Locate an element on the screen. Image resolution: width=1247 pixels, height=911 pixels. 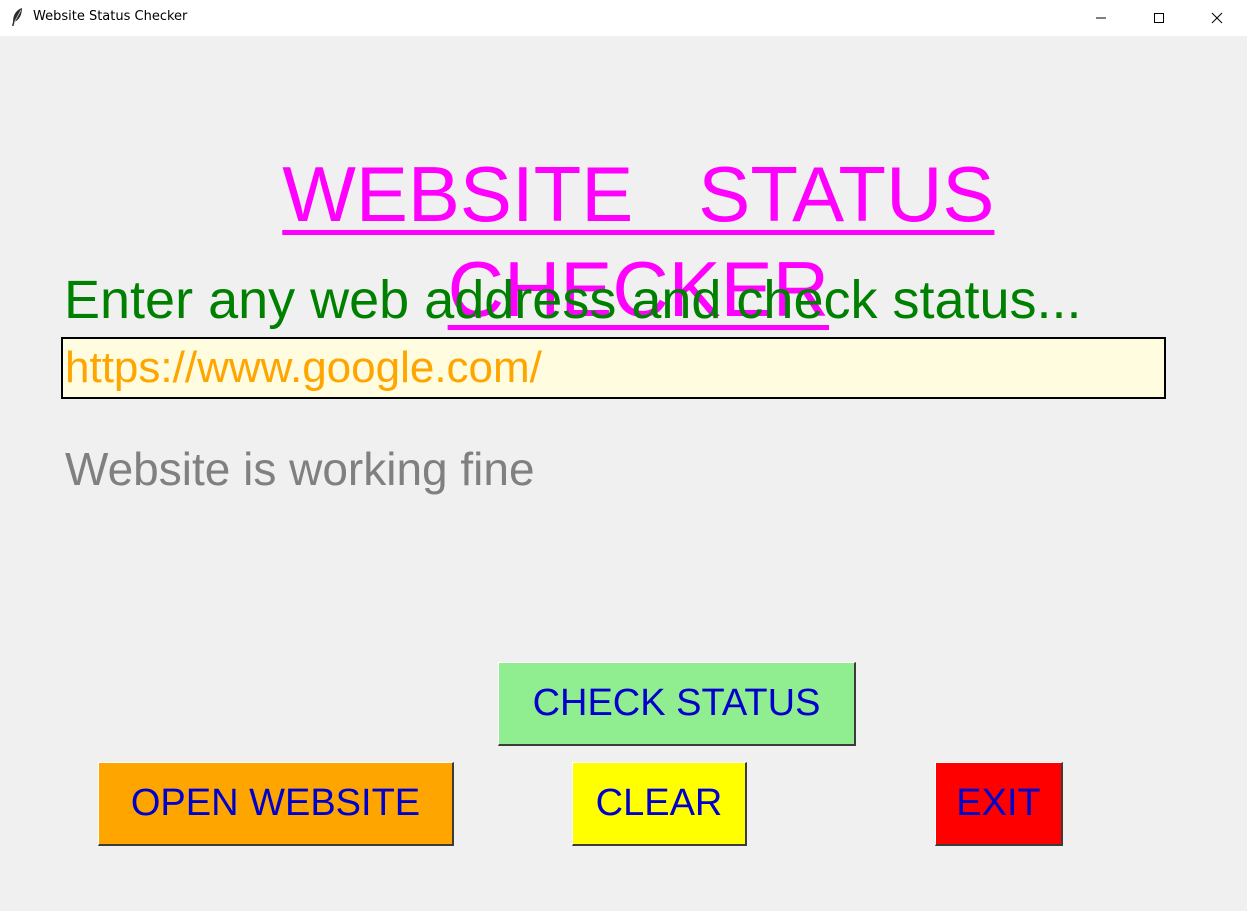
minimize-icon is located at coordinates (1101, 18).